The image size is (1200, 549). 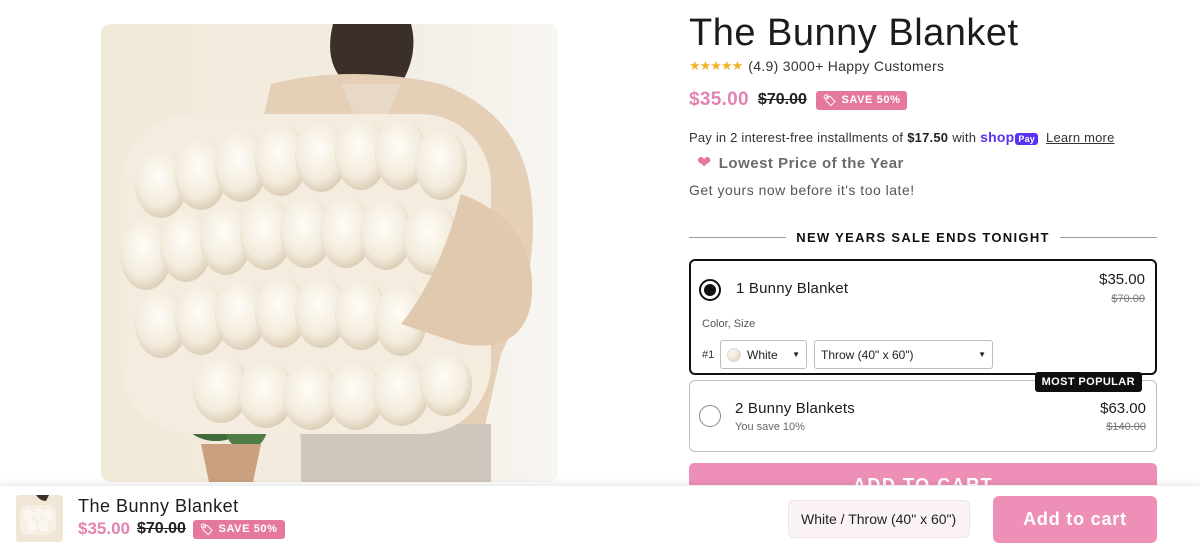 I want to click on heart-icon: ❤, so click(x=704, y=162).